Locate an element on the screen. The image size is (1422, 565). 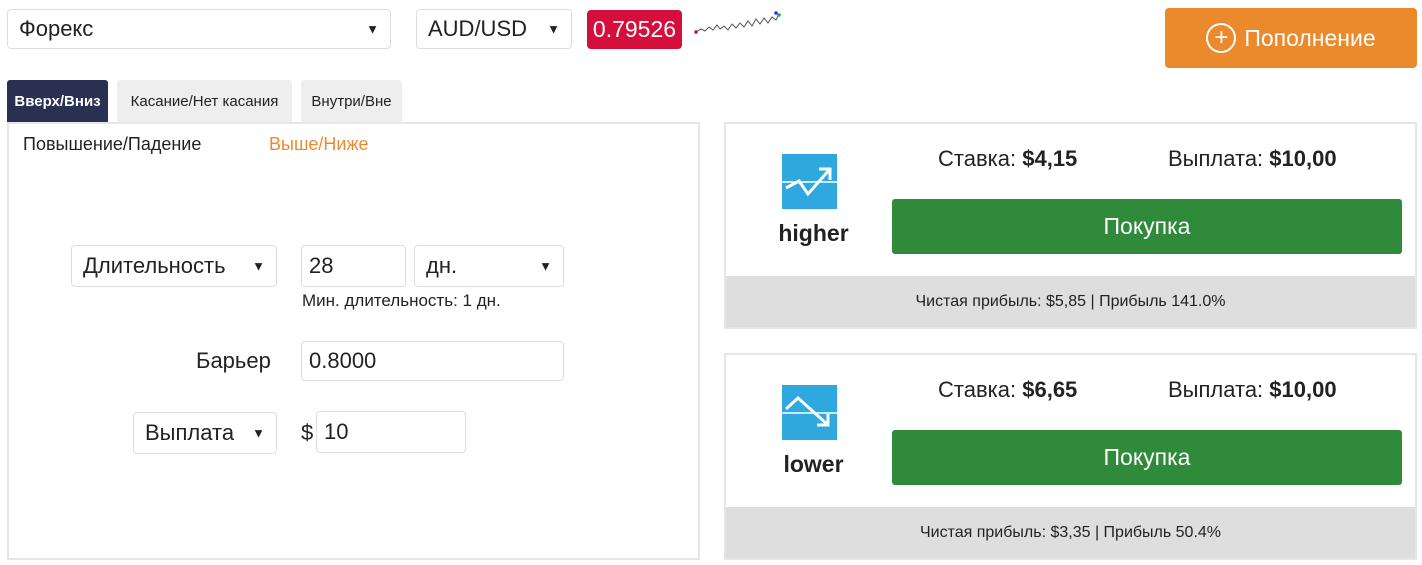
subtab-rise-fall: Повышение/Падение is located at coordinates (112, 144).